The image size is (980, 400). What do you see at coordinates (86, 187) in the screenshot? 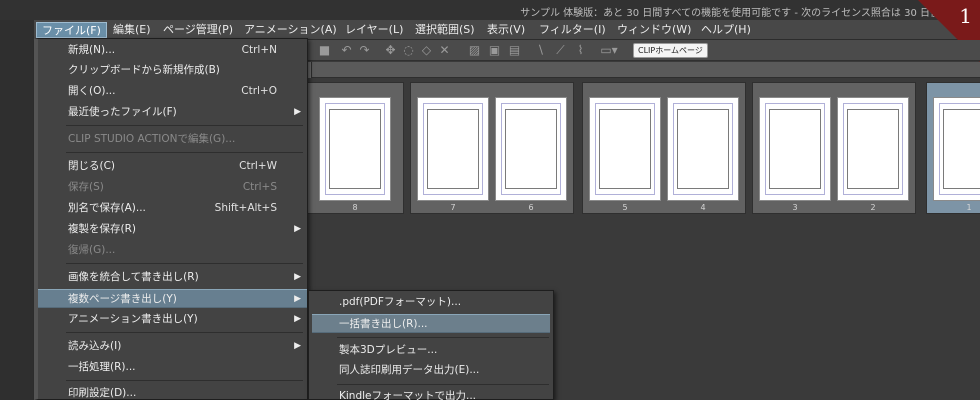
I see `menu-item-label: 保存(S)` at bounding box center [86, 187].